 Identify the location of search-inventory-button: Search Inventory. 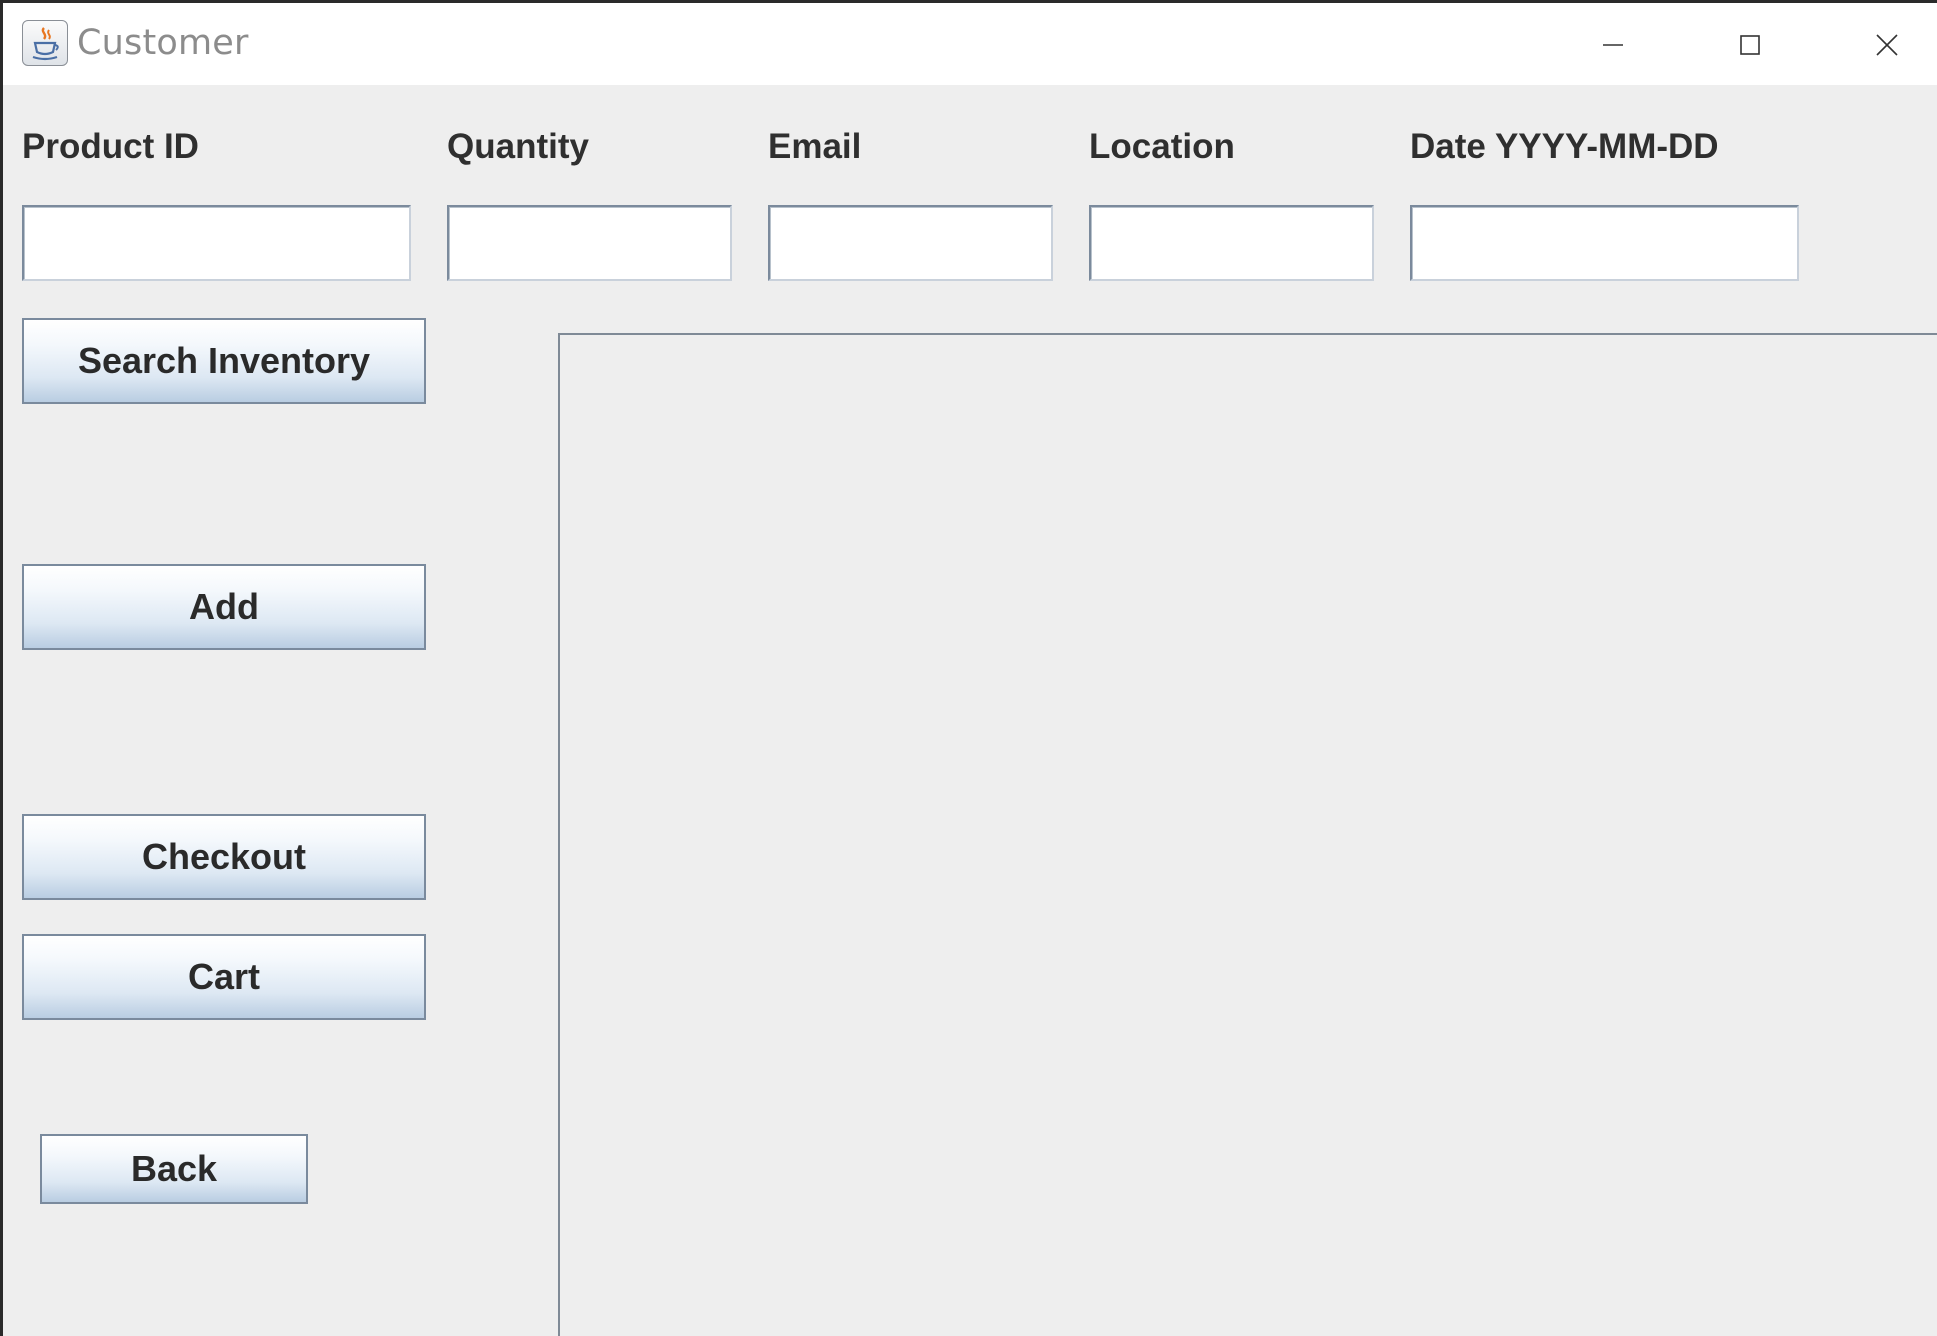
(224, 361).